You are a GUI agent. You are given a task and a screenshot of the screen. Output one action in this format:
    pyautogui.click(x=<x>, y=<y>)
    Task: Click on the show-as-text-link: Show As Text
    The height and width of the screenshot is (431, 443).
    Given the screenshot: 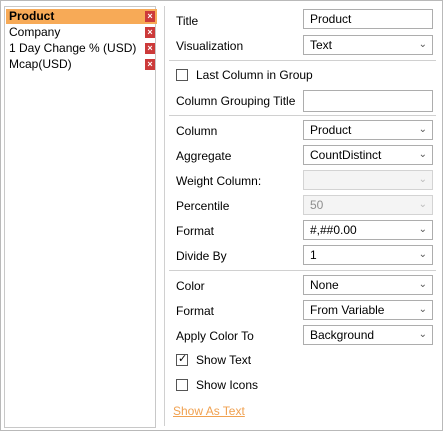 What is the action you would take?
    pyautogui.click(x=209, y=411)
    